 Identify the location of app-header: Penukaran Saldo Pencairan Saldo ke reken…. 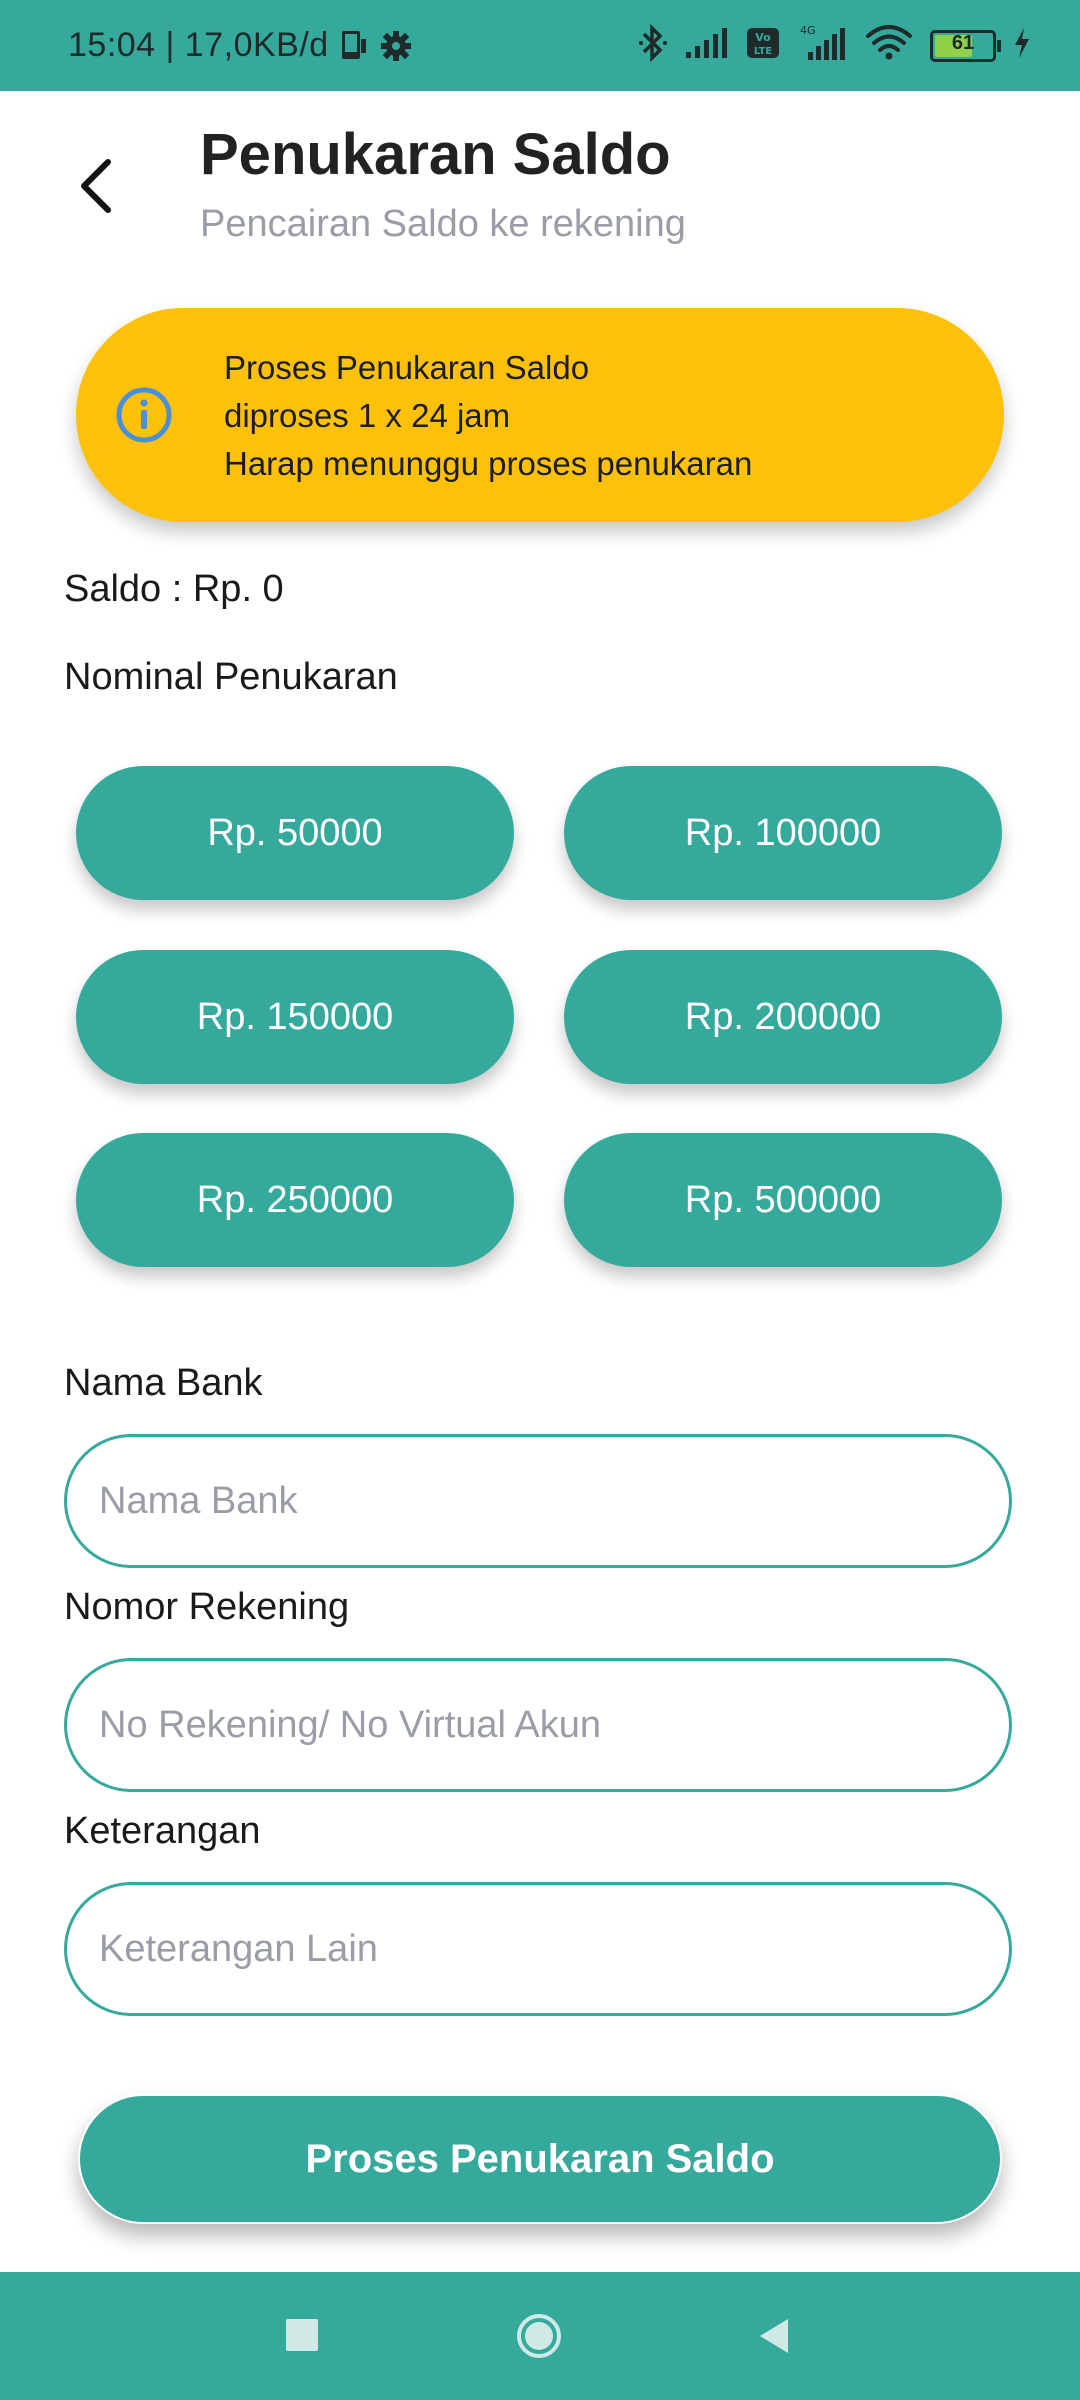
(540, 181).